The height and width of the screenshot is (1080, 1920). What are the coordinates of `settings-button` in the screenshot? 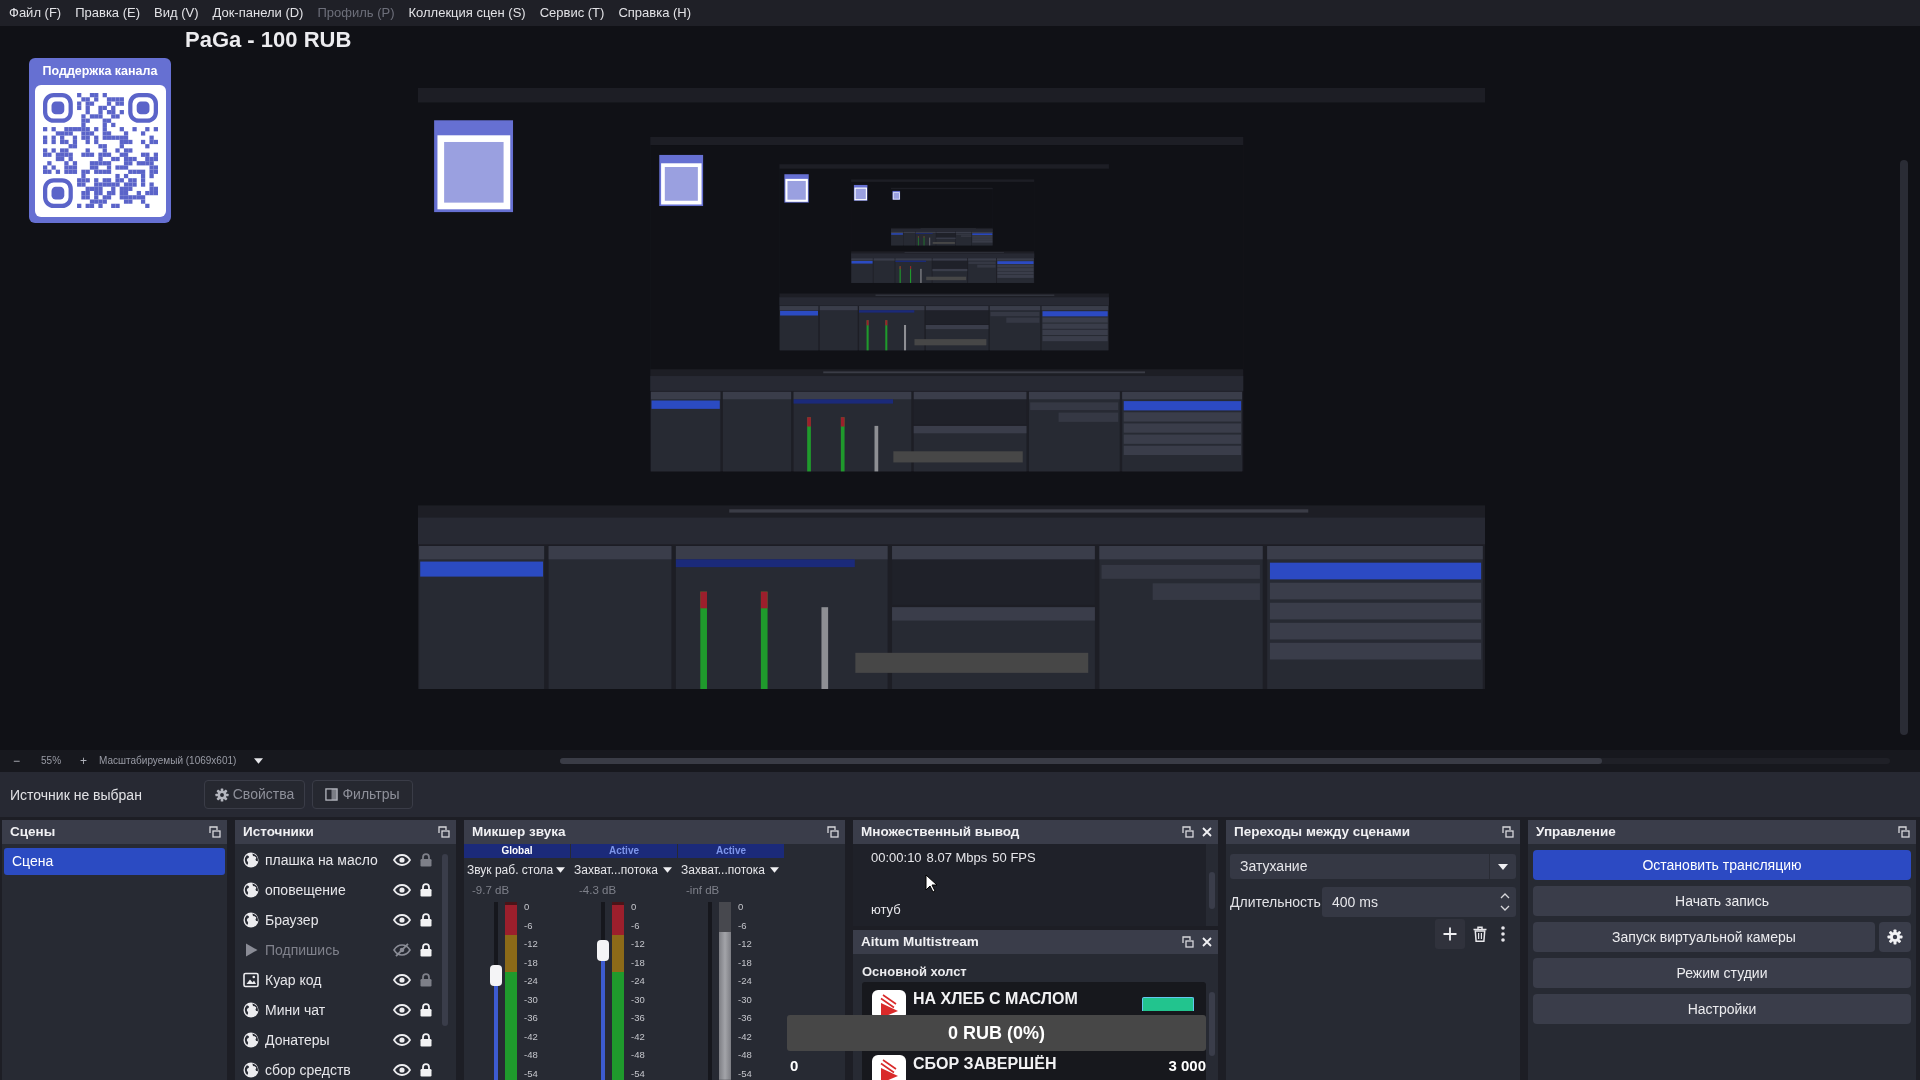 It's located at (1895, 937).